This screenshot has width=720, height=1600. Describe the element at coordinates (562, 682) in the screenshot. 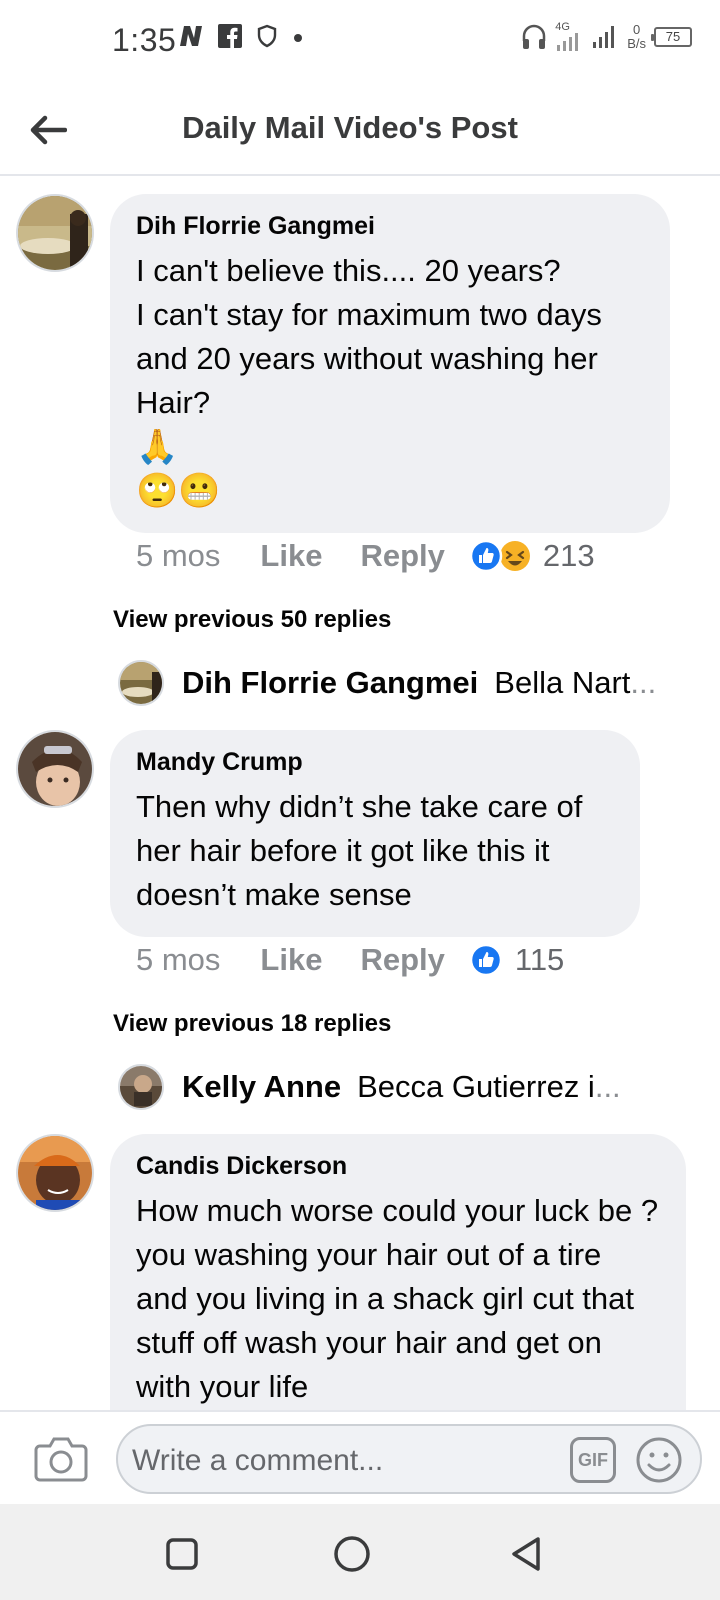

I see `reply-snippet: Bella Nart` at that location.